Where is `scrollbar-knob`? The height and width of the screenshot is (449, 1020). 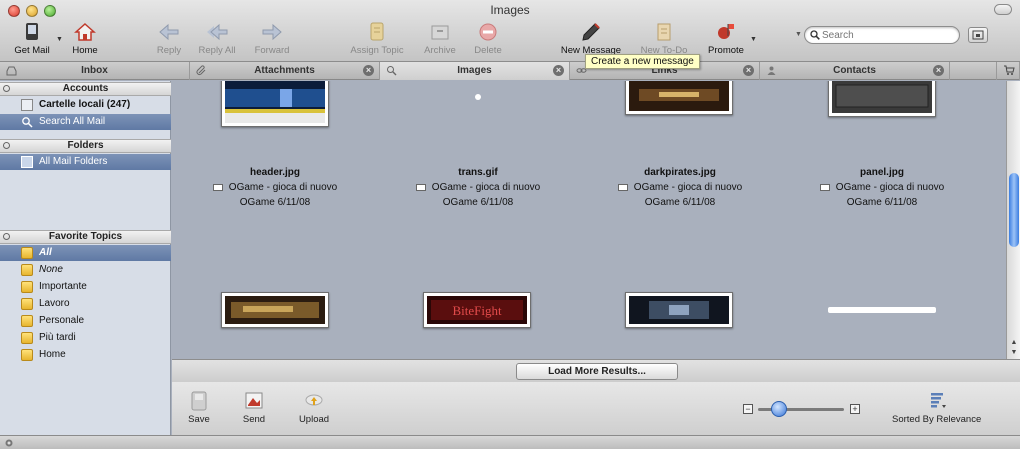
scrollbar-knob is located at coordinates (1014, 210).